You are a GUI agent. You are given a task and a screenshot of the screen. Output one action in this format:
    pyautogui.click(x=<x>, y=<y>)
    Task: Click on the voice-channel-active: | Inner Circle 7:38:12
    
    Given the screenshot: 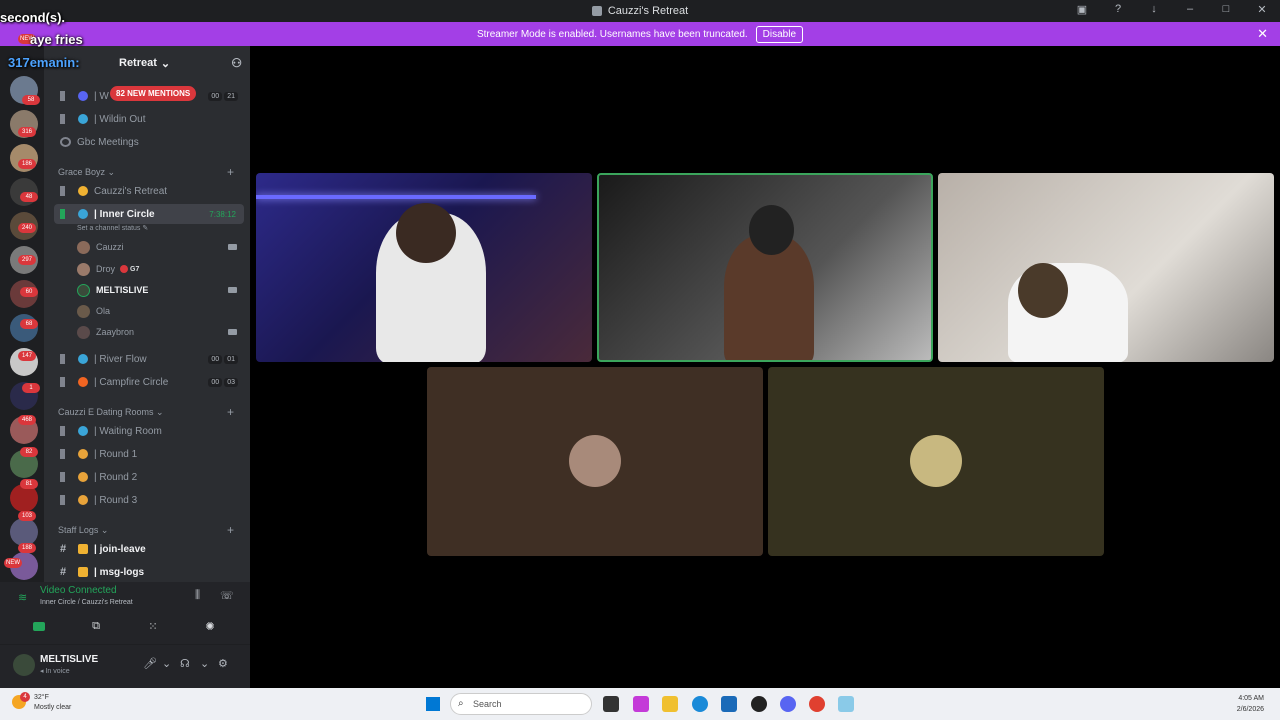 What is the action you would take?
    pyautogui.click(x=149, y=214)
    